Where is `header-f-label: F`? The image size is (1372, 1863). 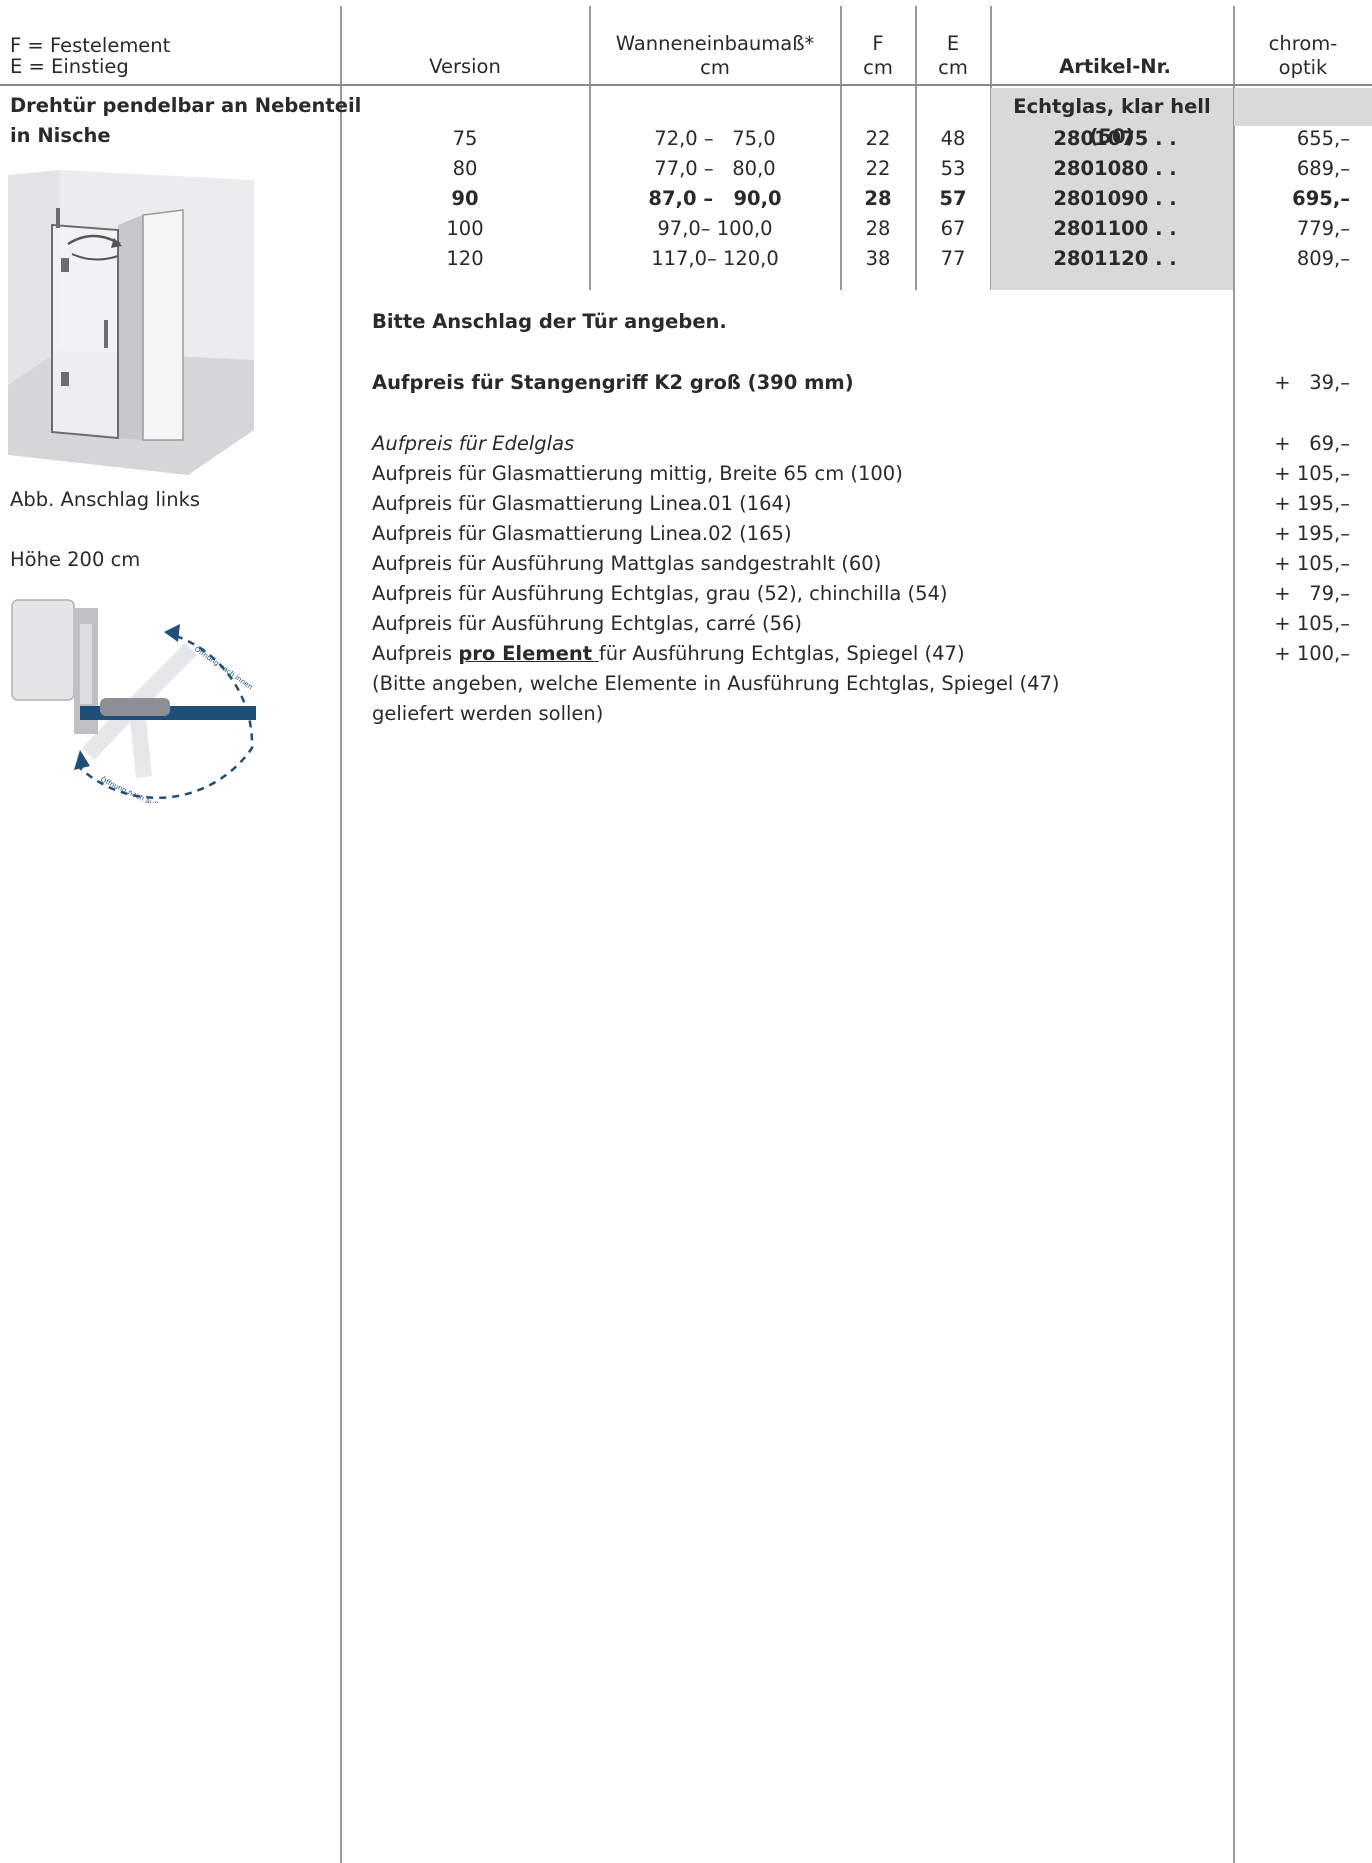 header-f-label: F is located at coordinates (878, 43).